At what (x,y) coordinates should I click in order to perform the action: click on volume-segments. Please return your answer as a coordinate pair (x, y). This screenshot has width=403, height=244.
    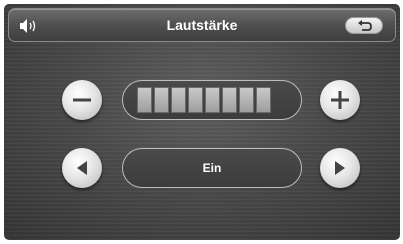
    Looking at the image, I should click on (204, 100).